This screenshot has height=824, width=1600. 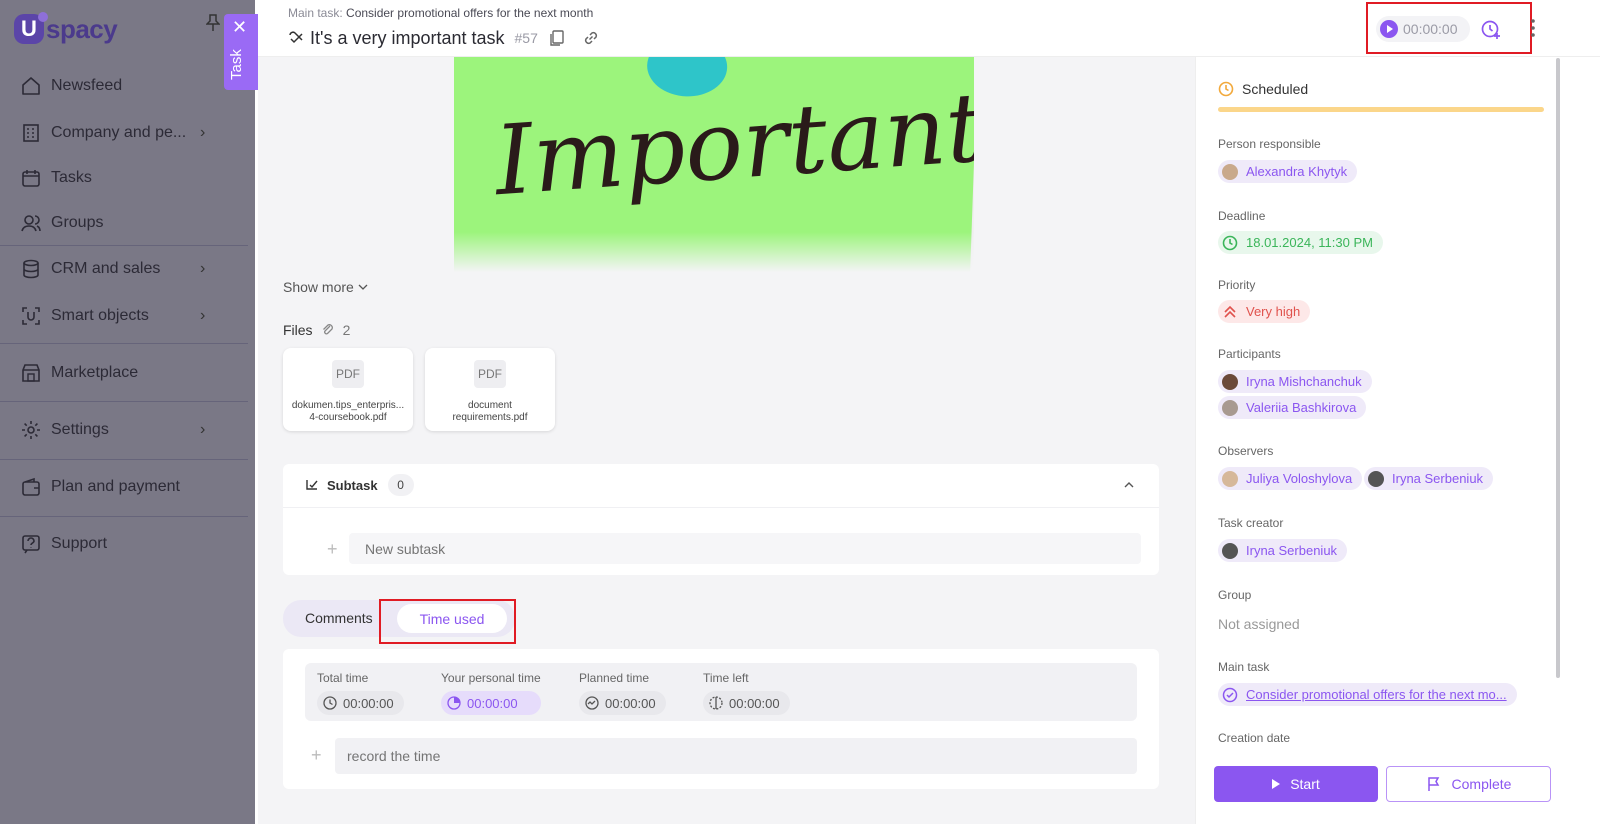 I want to click on time-left-value: 00:00:00, so click(x=746, y=703).